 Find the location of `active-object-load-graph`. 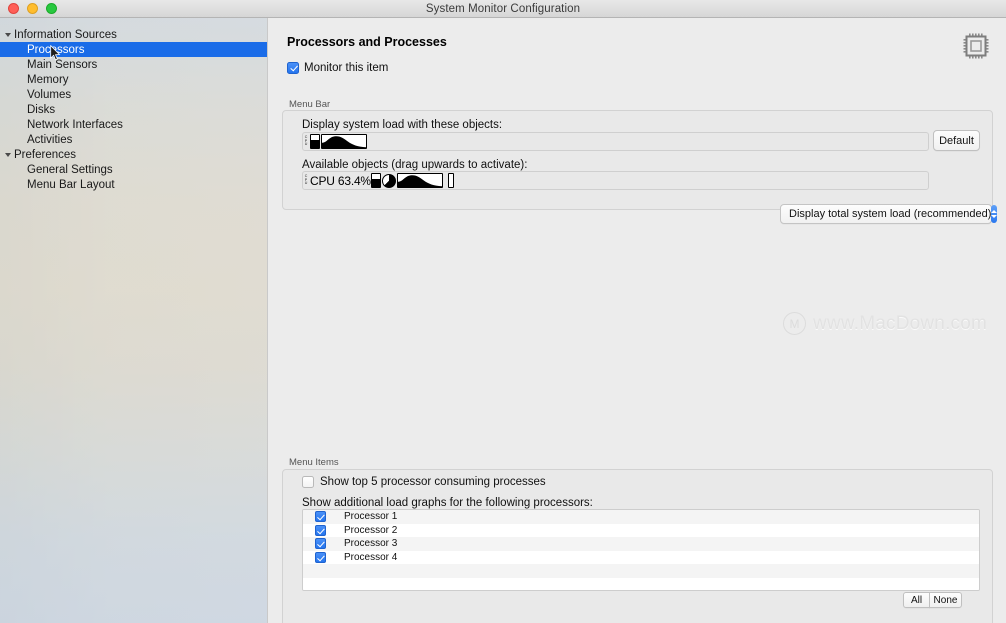

active-object-load-graph is located at coordinates (344, 141).